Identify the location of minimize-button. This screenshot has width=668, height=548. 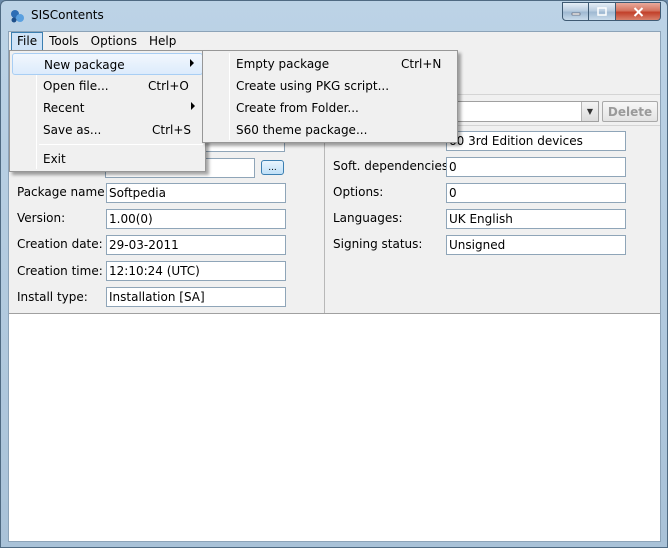
(575, 11).